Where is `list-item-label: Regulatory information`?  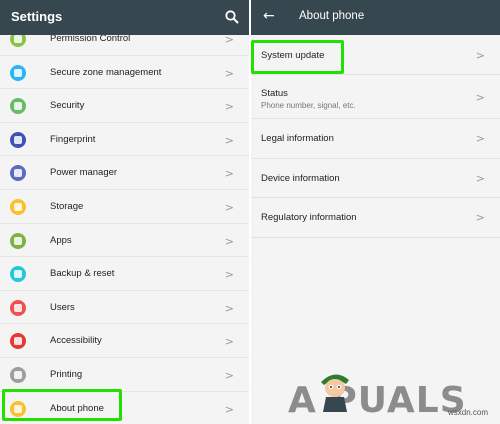 list-item-label: Regulatory information is located at coordinates (309, 217).